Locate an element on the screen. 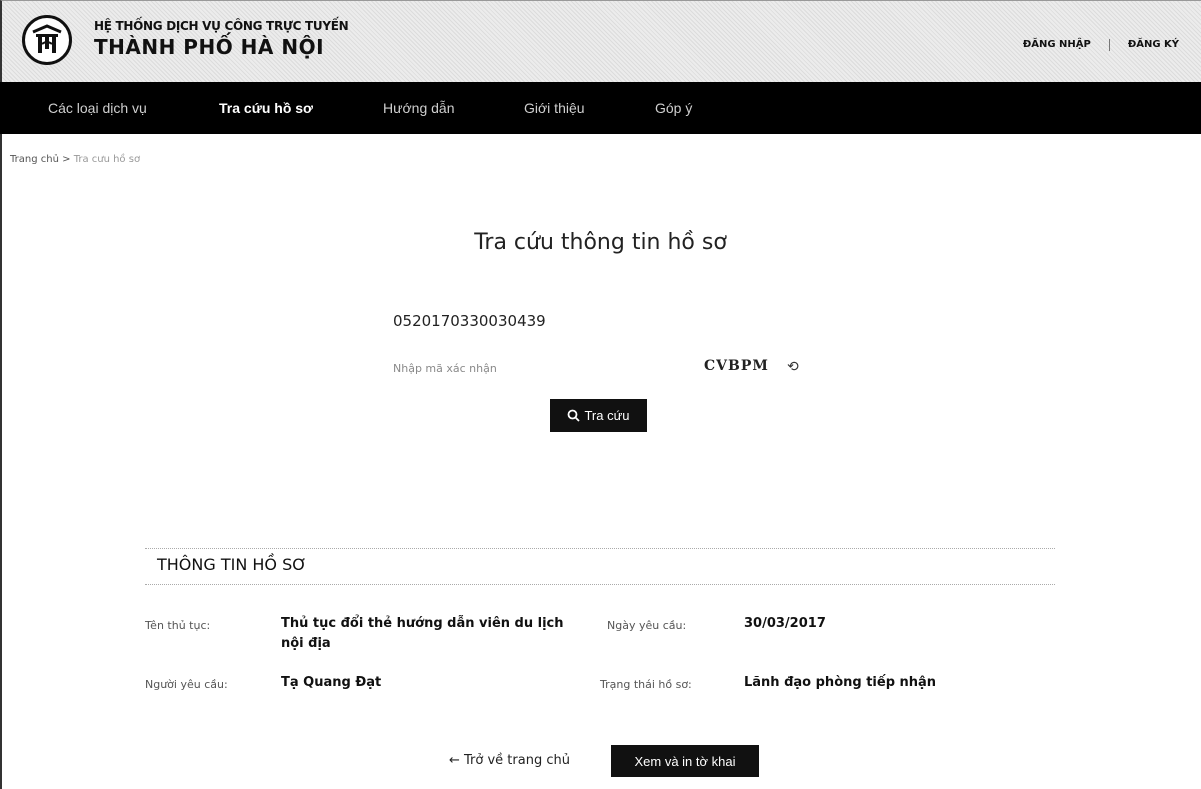 The height and width of the screenshot is (789, 1201). section-divider-top is located at coordinates (600, 548).